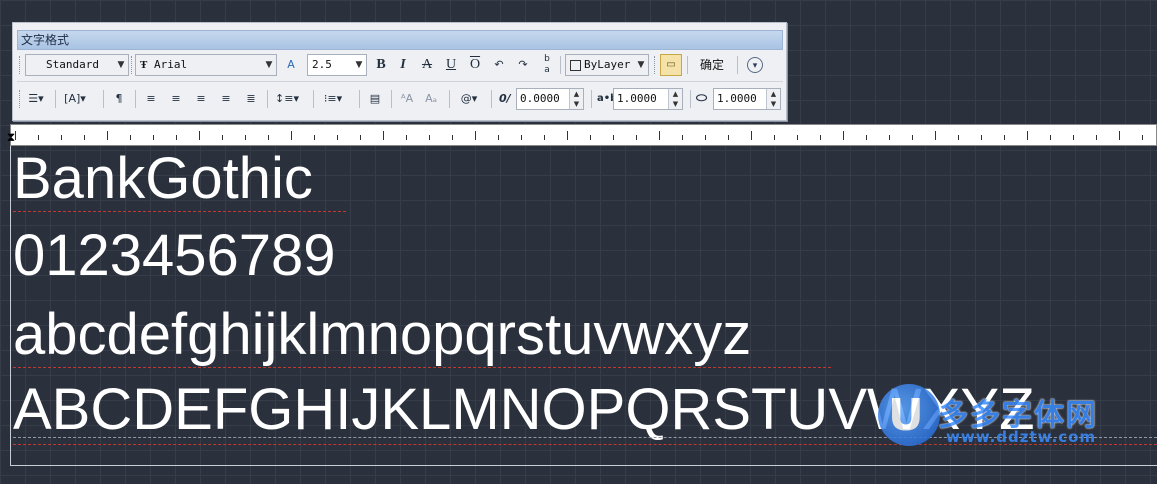  What do you see at coordinates (163, 179) in the screenshot?
I see `text-line-1: BankGothic` at bounding box center [163, 179].